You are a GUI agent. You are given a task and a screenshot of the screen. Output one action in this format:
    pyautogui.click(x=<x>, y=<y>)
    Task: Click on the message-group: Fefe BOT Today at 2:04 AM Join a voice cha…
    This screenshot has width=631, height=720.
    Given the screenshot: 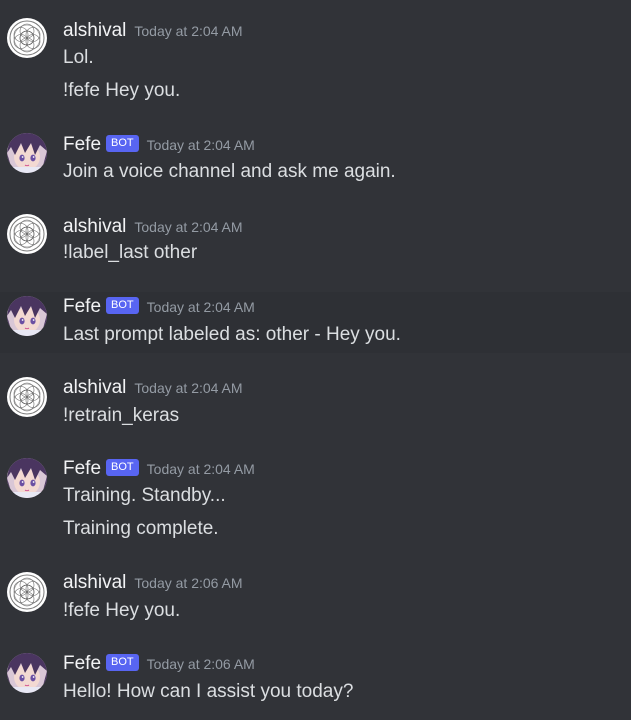 What is the action you would take?
    pyautogui.click(x=315, y=153)
    